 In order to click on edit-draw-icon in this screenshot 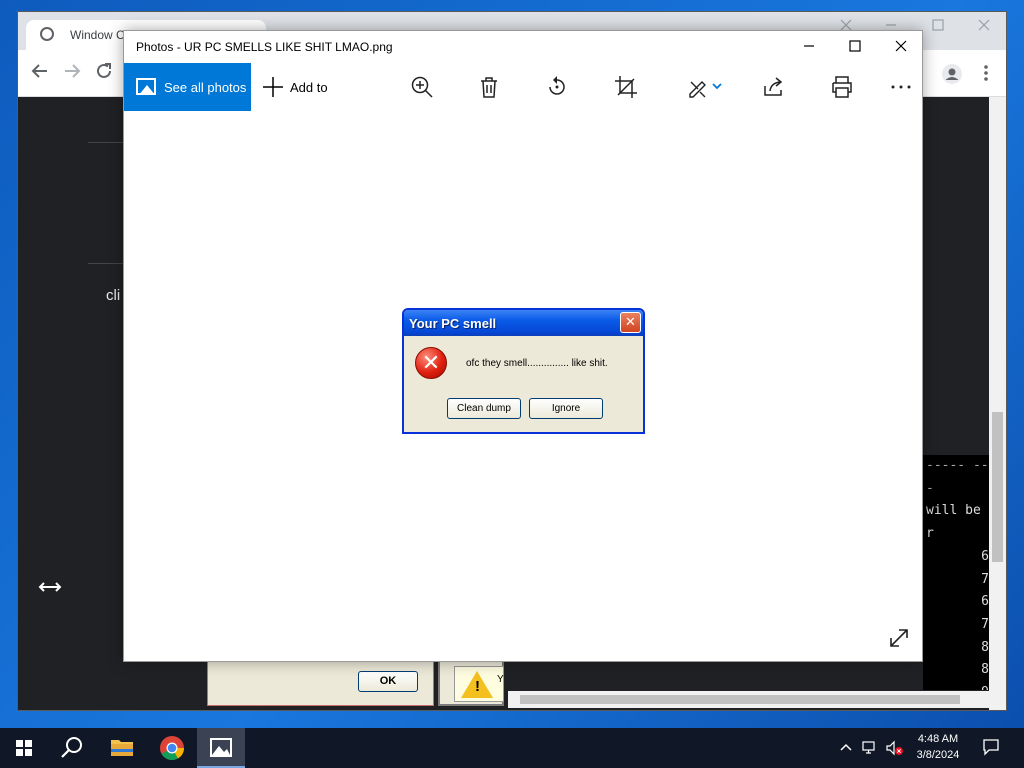, I will do `click(706, 87)`.